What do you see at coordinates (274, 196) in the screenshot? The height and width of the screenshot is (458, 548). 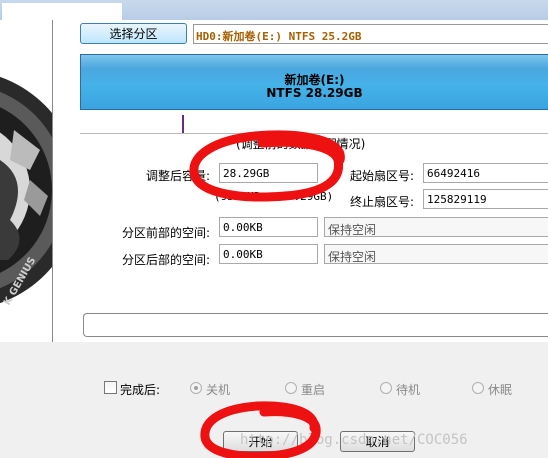 I see `size-range: (93.0MB - 28.29GB)` at bounding box center [274, 196].